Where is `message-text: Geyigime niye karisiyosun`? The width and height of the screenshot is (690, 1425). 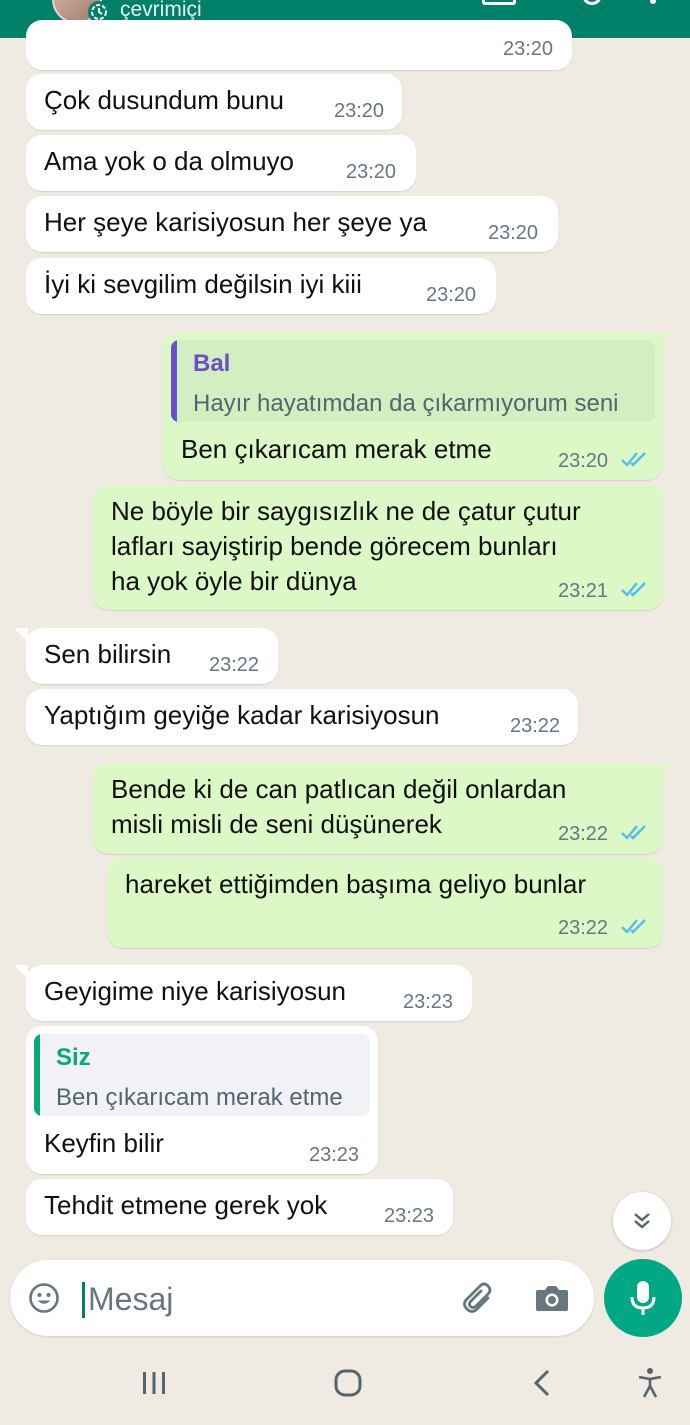 message-text: Geyigime niye karisiyosun is located at coordinates (195, 991).